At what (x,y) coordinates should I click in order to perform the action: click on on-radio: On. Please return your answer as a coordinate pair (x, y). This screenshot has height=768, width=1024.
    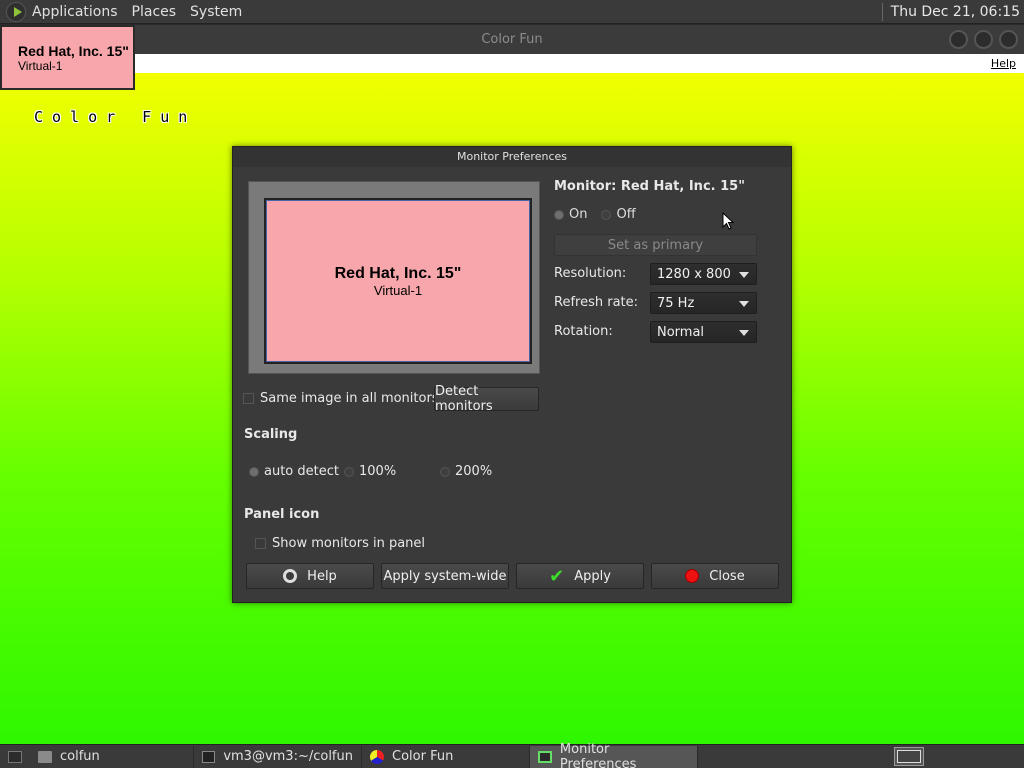
    Looking at the image, I should click on (570, 214).